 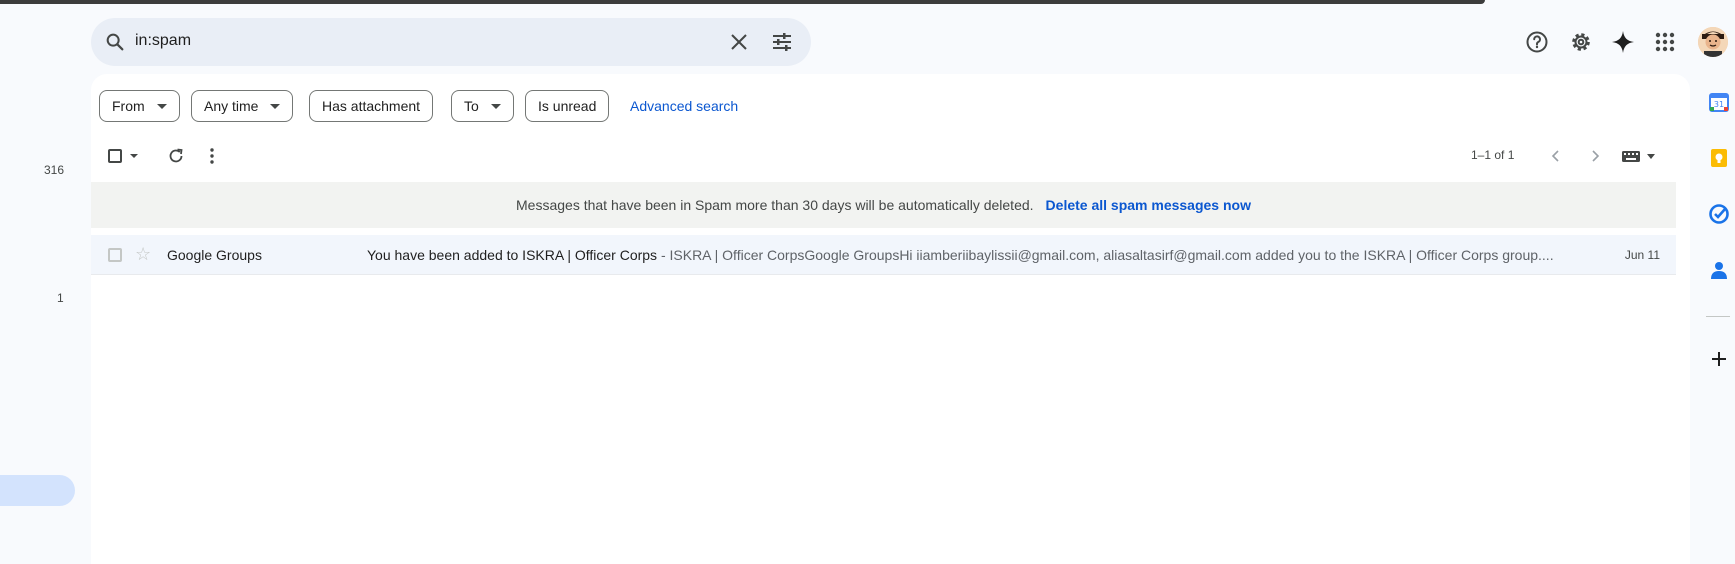 What do you see at coordinates (37, 490) in the screenshot?
I see `sidebar-selected-item` at bounding box center [37, 490].